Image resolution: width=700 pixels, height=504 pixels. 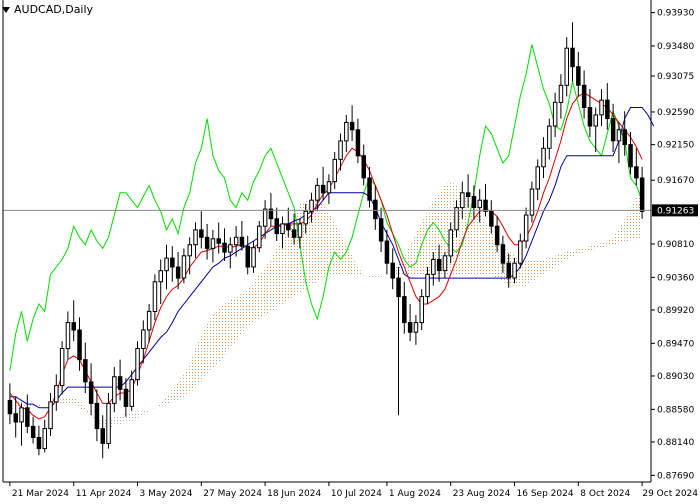 What do you see at coordinates (605, 494) in the screenshot?
I see `x-tick-label: 8 Oct 2024` at bounding box center [605, 494].